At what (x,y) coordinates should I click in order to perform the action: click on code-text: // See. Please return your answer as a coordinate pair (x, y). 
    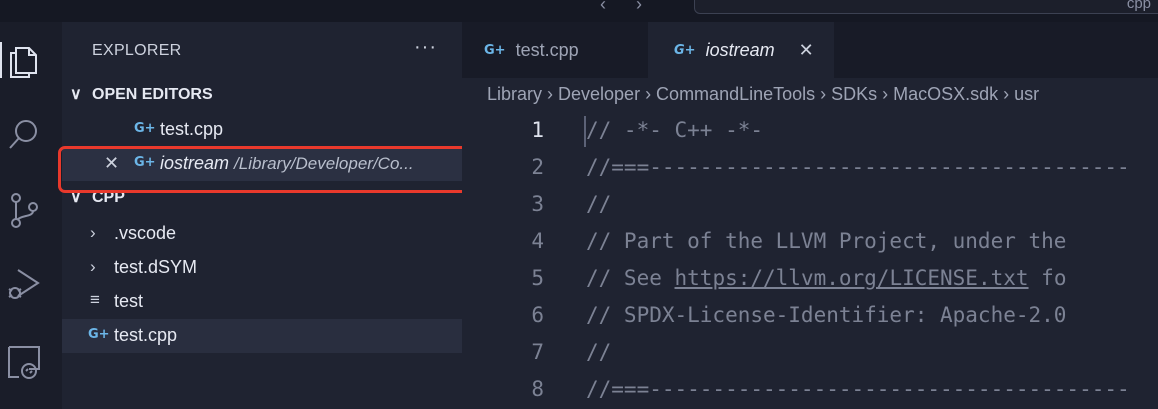
    Looking at the image, I should click on (630, 278).